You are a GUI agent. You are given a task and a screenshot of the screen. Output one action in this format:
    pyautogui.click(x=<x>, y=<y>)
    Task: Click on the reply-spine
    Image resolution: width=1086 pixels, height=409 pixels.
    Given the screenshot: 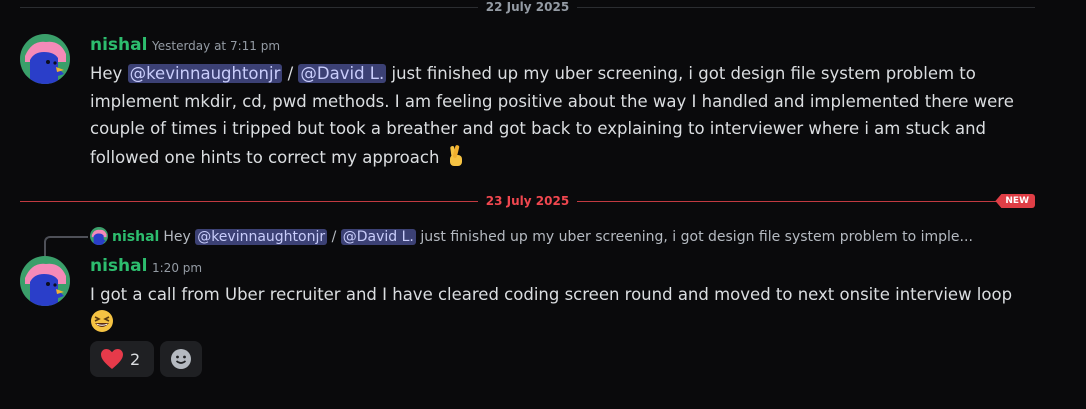 What is the action you would take?
    pyautogui.click(x=66, y=246)
    